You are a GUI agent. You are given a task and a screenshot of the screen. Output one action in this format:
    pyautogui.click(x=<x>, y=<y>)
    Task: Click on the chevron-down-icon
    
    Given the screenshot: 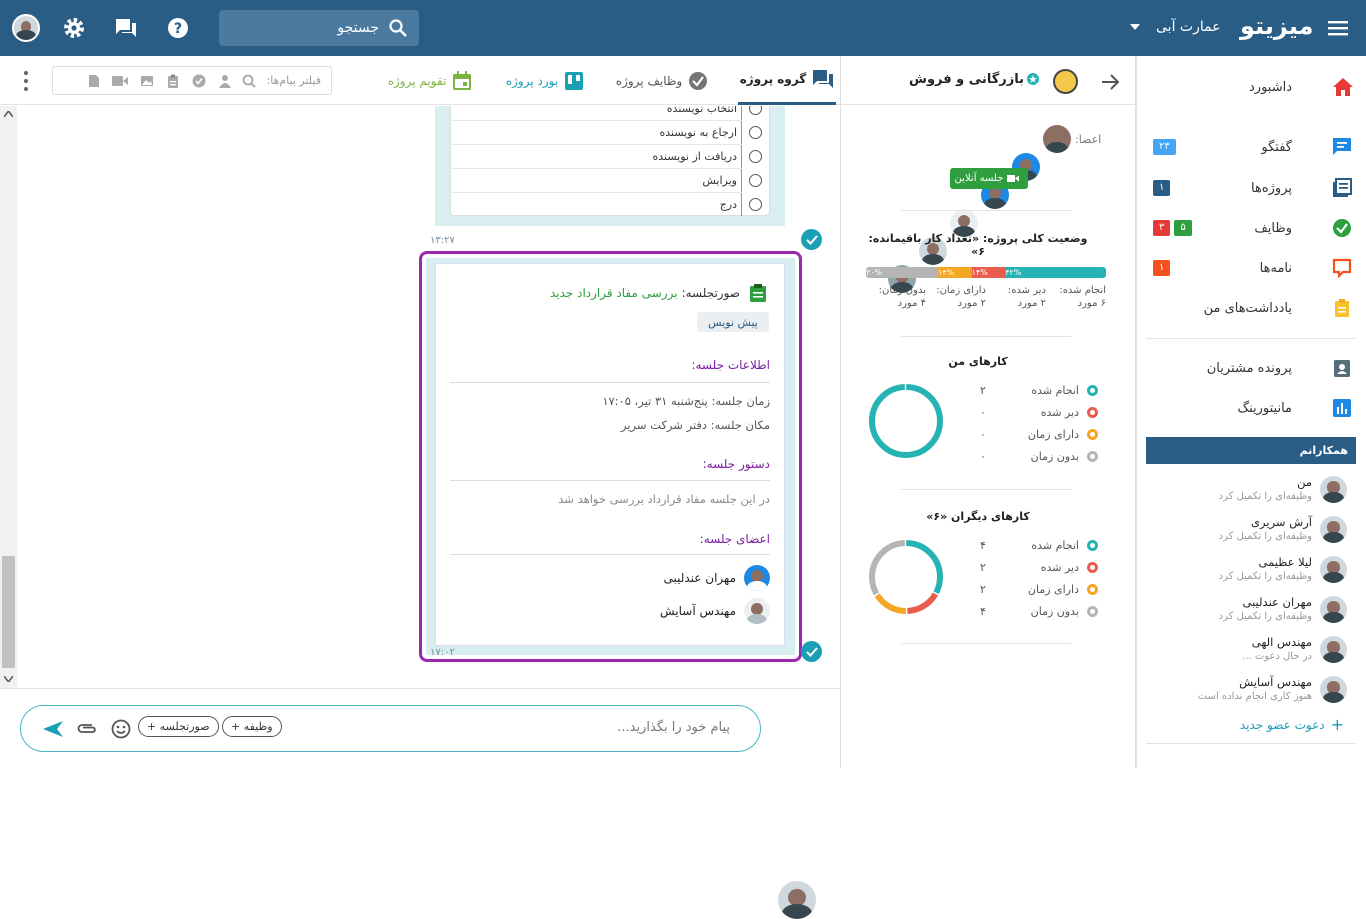 What is the action you would take?
    pyautogui.click(x=1135, y=27)
    